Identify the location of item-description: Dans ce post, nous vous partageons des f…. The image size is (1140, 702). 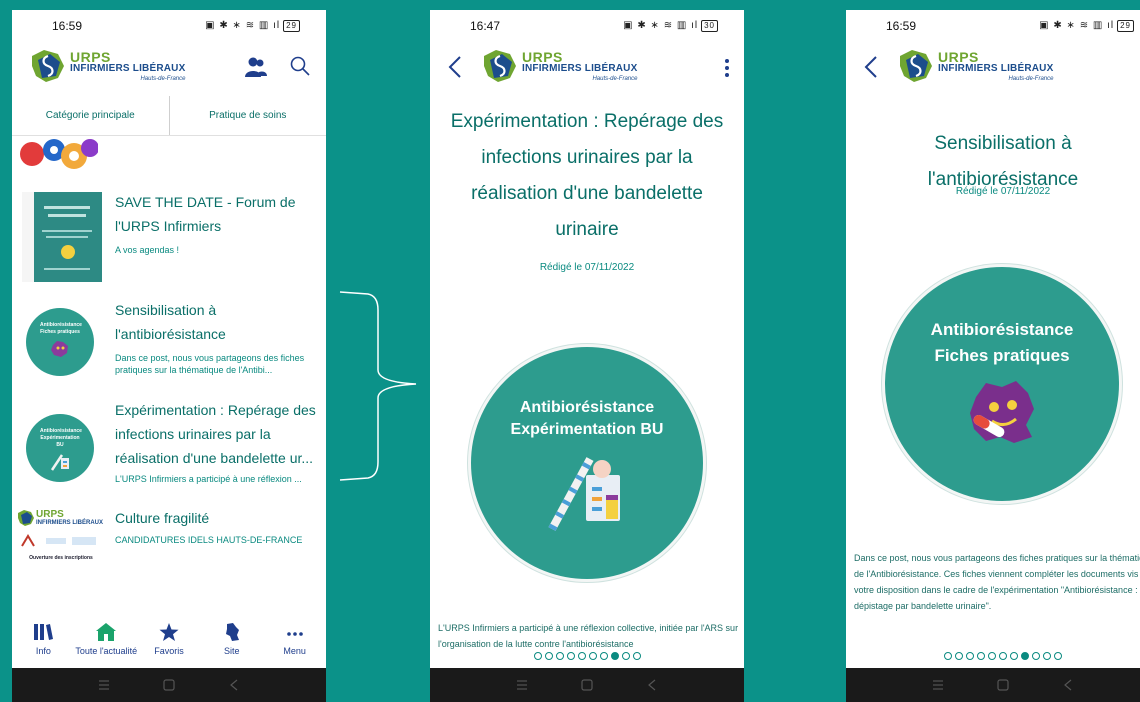
(210, 364).